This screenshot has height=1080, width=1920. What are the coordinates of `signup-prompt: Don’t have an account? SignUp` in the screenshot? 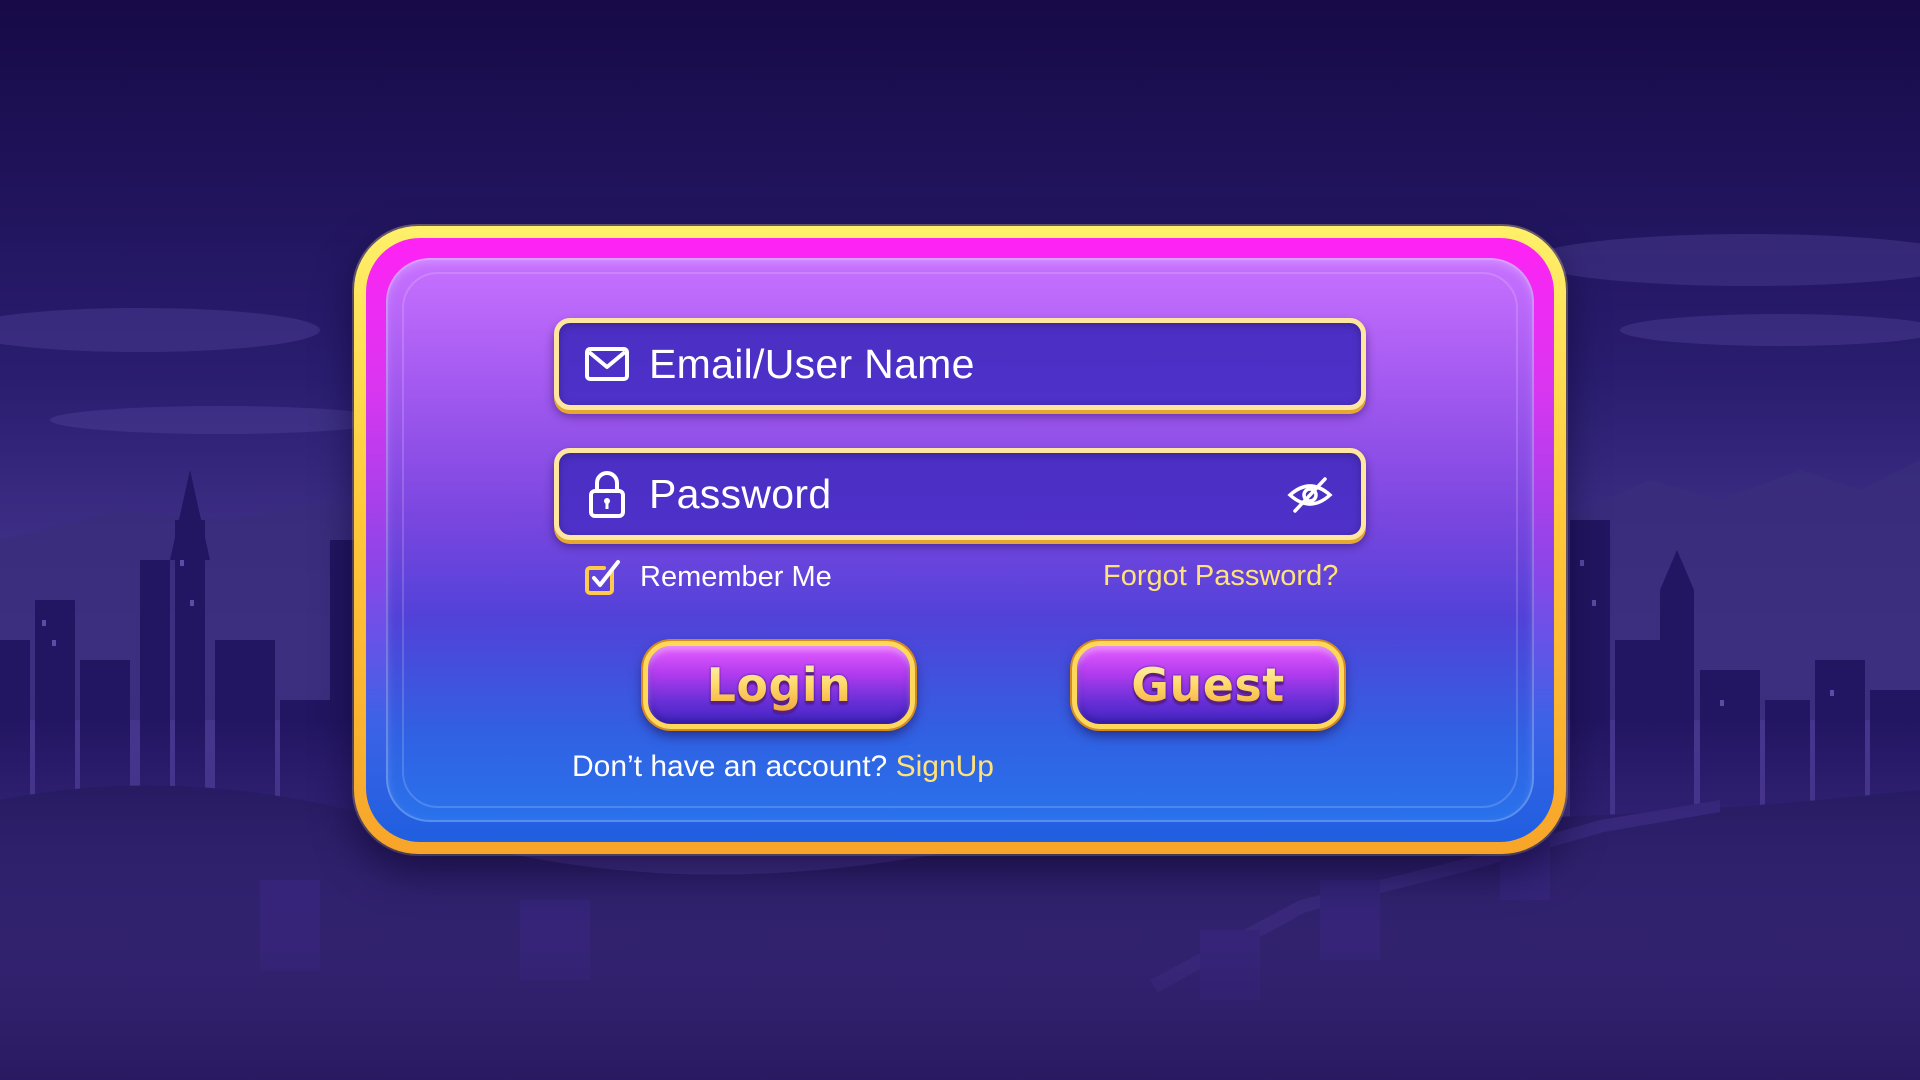 It's located at (783, 767).